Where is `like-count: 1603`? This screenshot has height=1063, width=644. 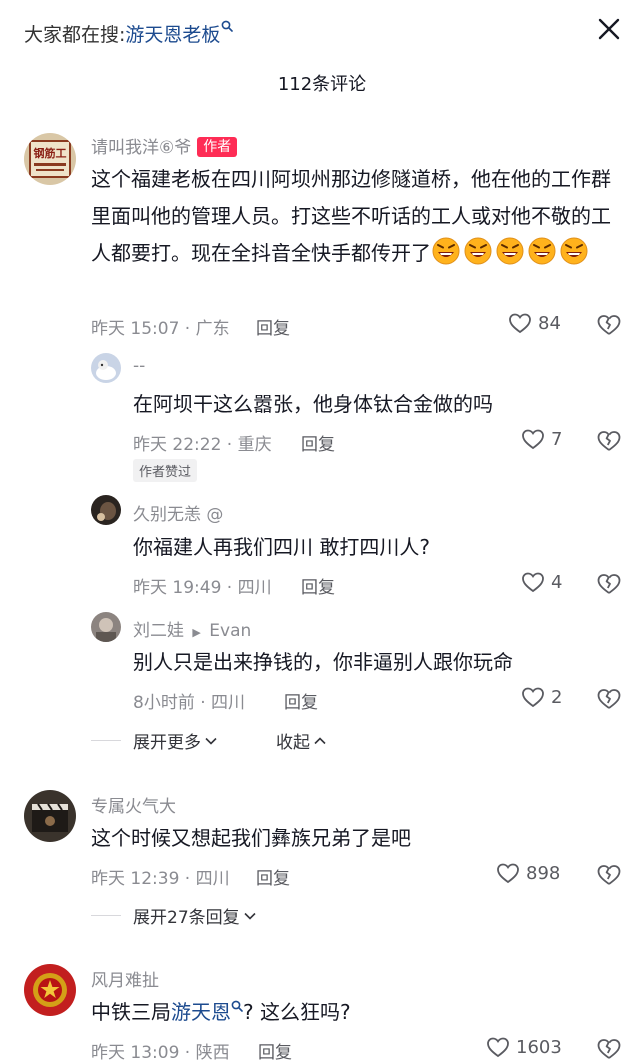
like-count: 1603 is located at coordinates (539, 1047).